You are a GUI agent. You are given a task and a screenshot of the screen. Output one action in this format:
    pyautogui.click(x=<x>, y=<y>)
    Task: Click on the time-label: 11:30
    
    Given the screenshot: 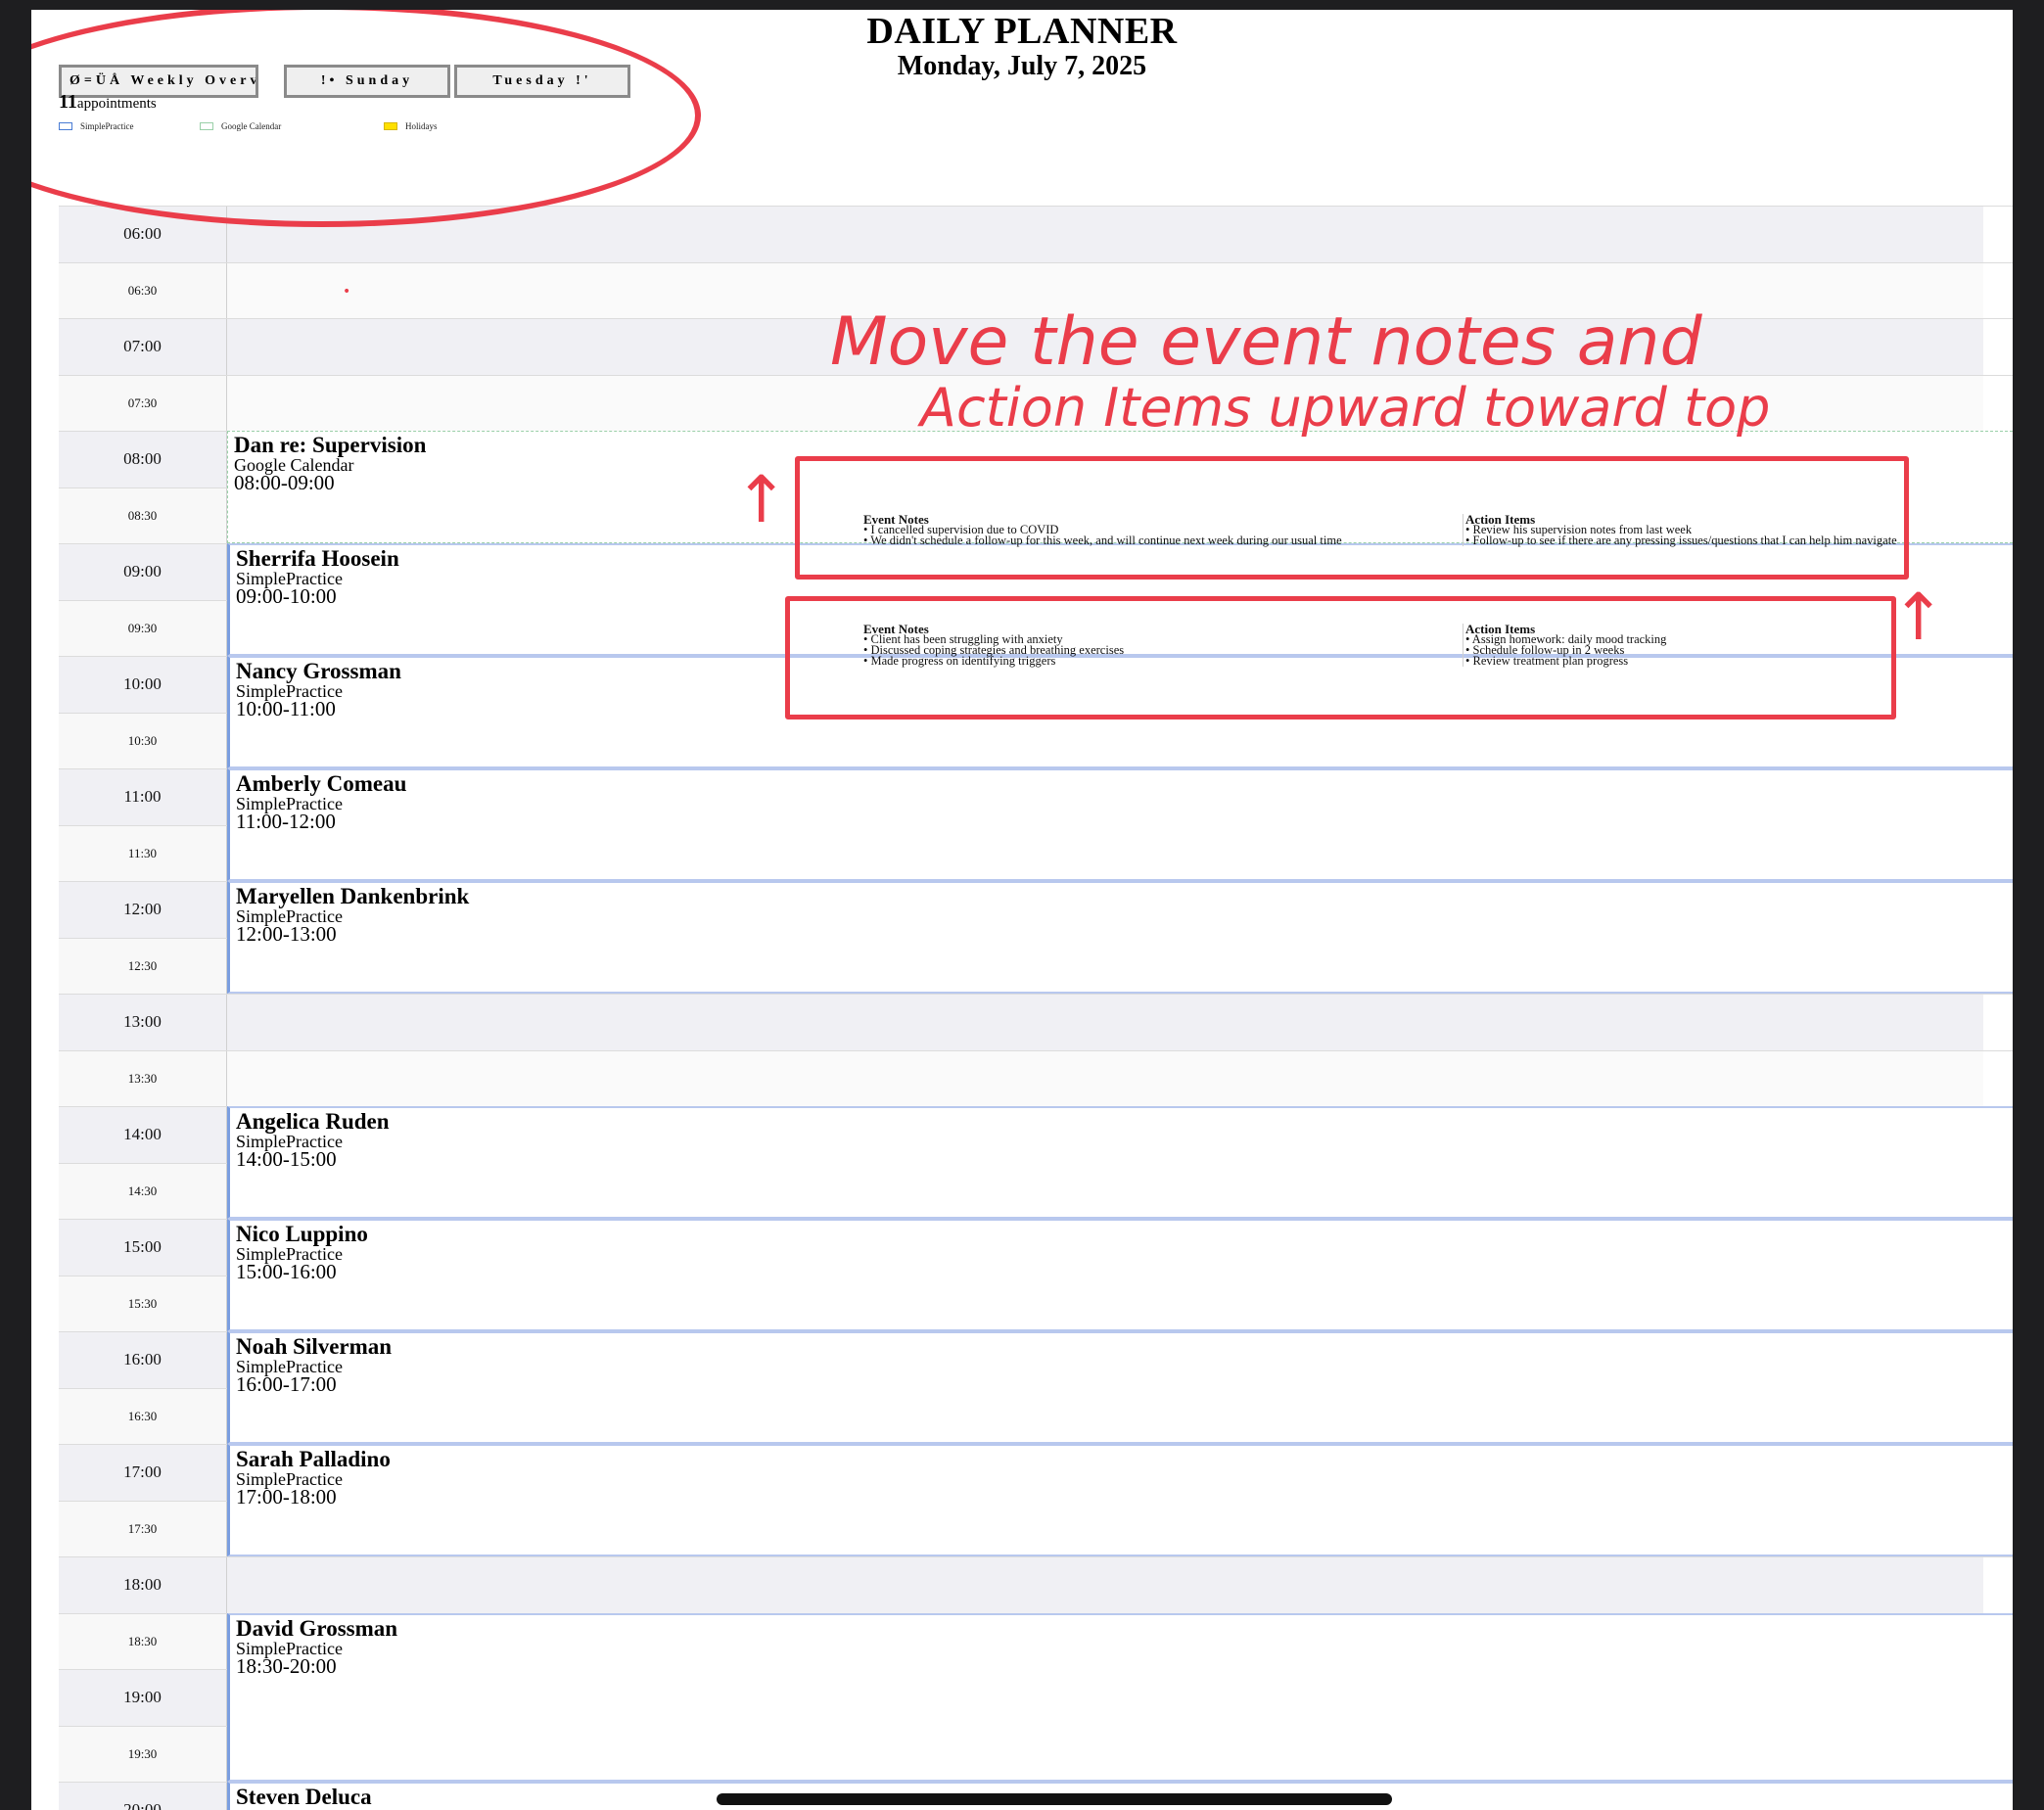 What is the action you would take?
    pyautogui.click(x=143, y=853)
    